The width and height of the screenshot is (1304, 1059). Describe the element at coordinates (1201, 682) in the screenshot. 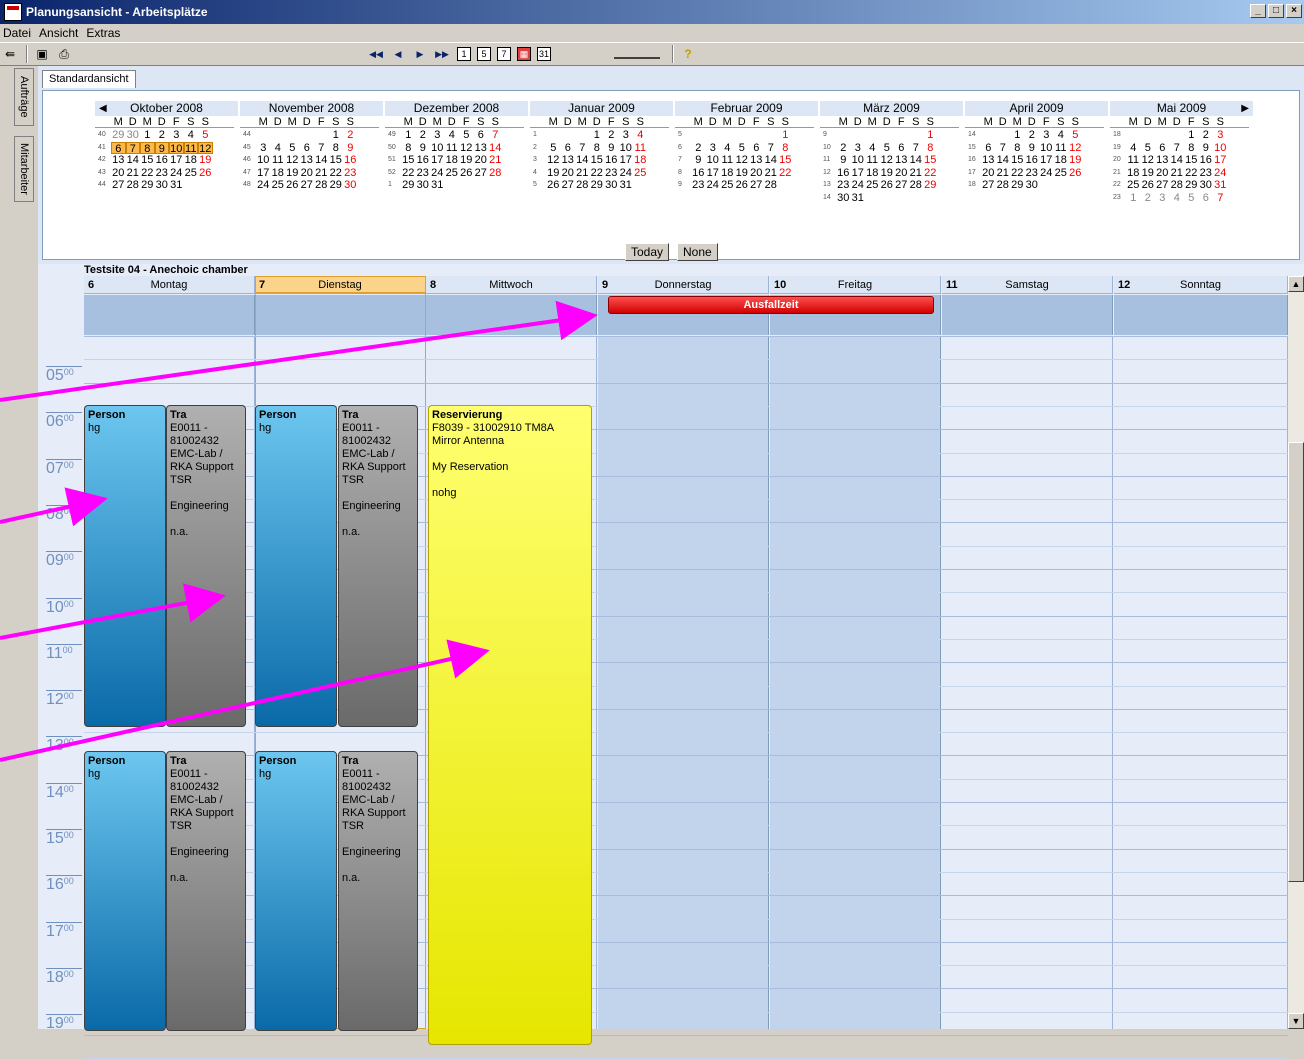

I see `day-column` at that location.